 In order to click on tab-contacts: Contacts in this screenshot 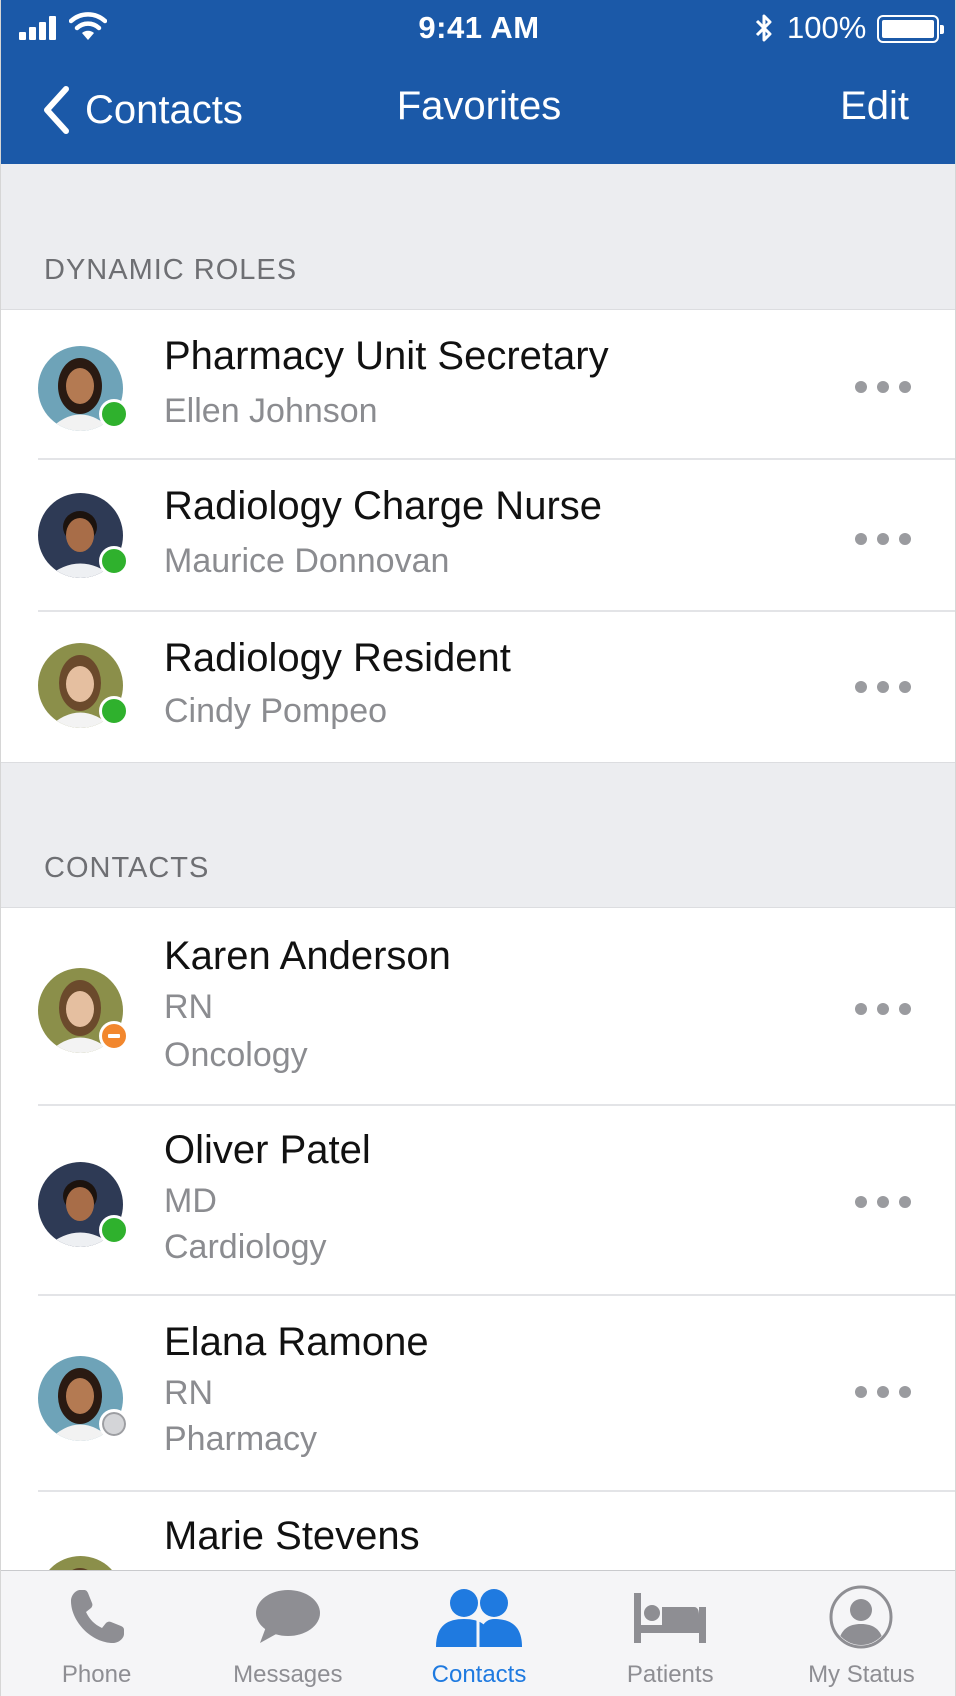, I will do `click(478, 1633)`.